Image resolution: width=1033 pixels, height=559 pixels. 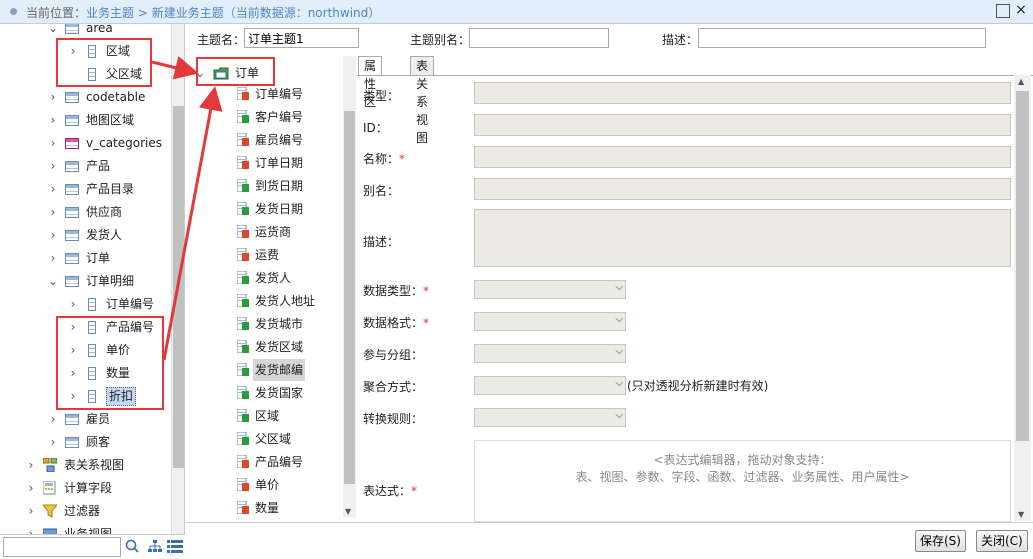 What do you see at coordinates (742, 93) in the screenshot?
I see `prop-type-field` at bounding box center [742, 93].